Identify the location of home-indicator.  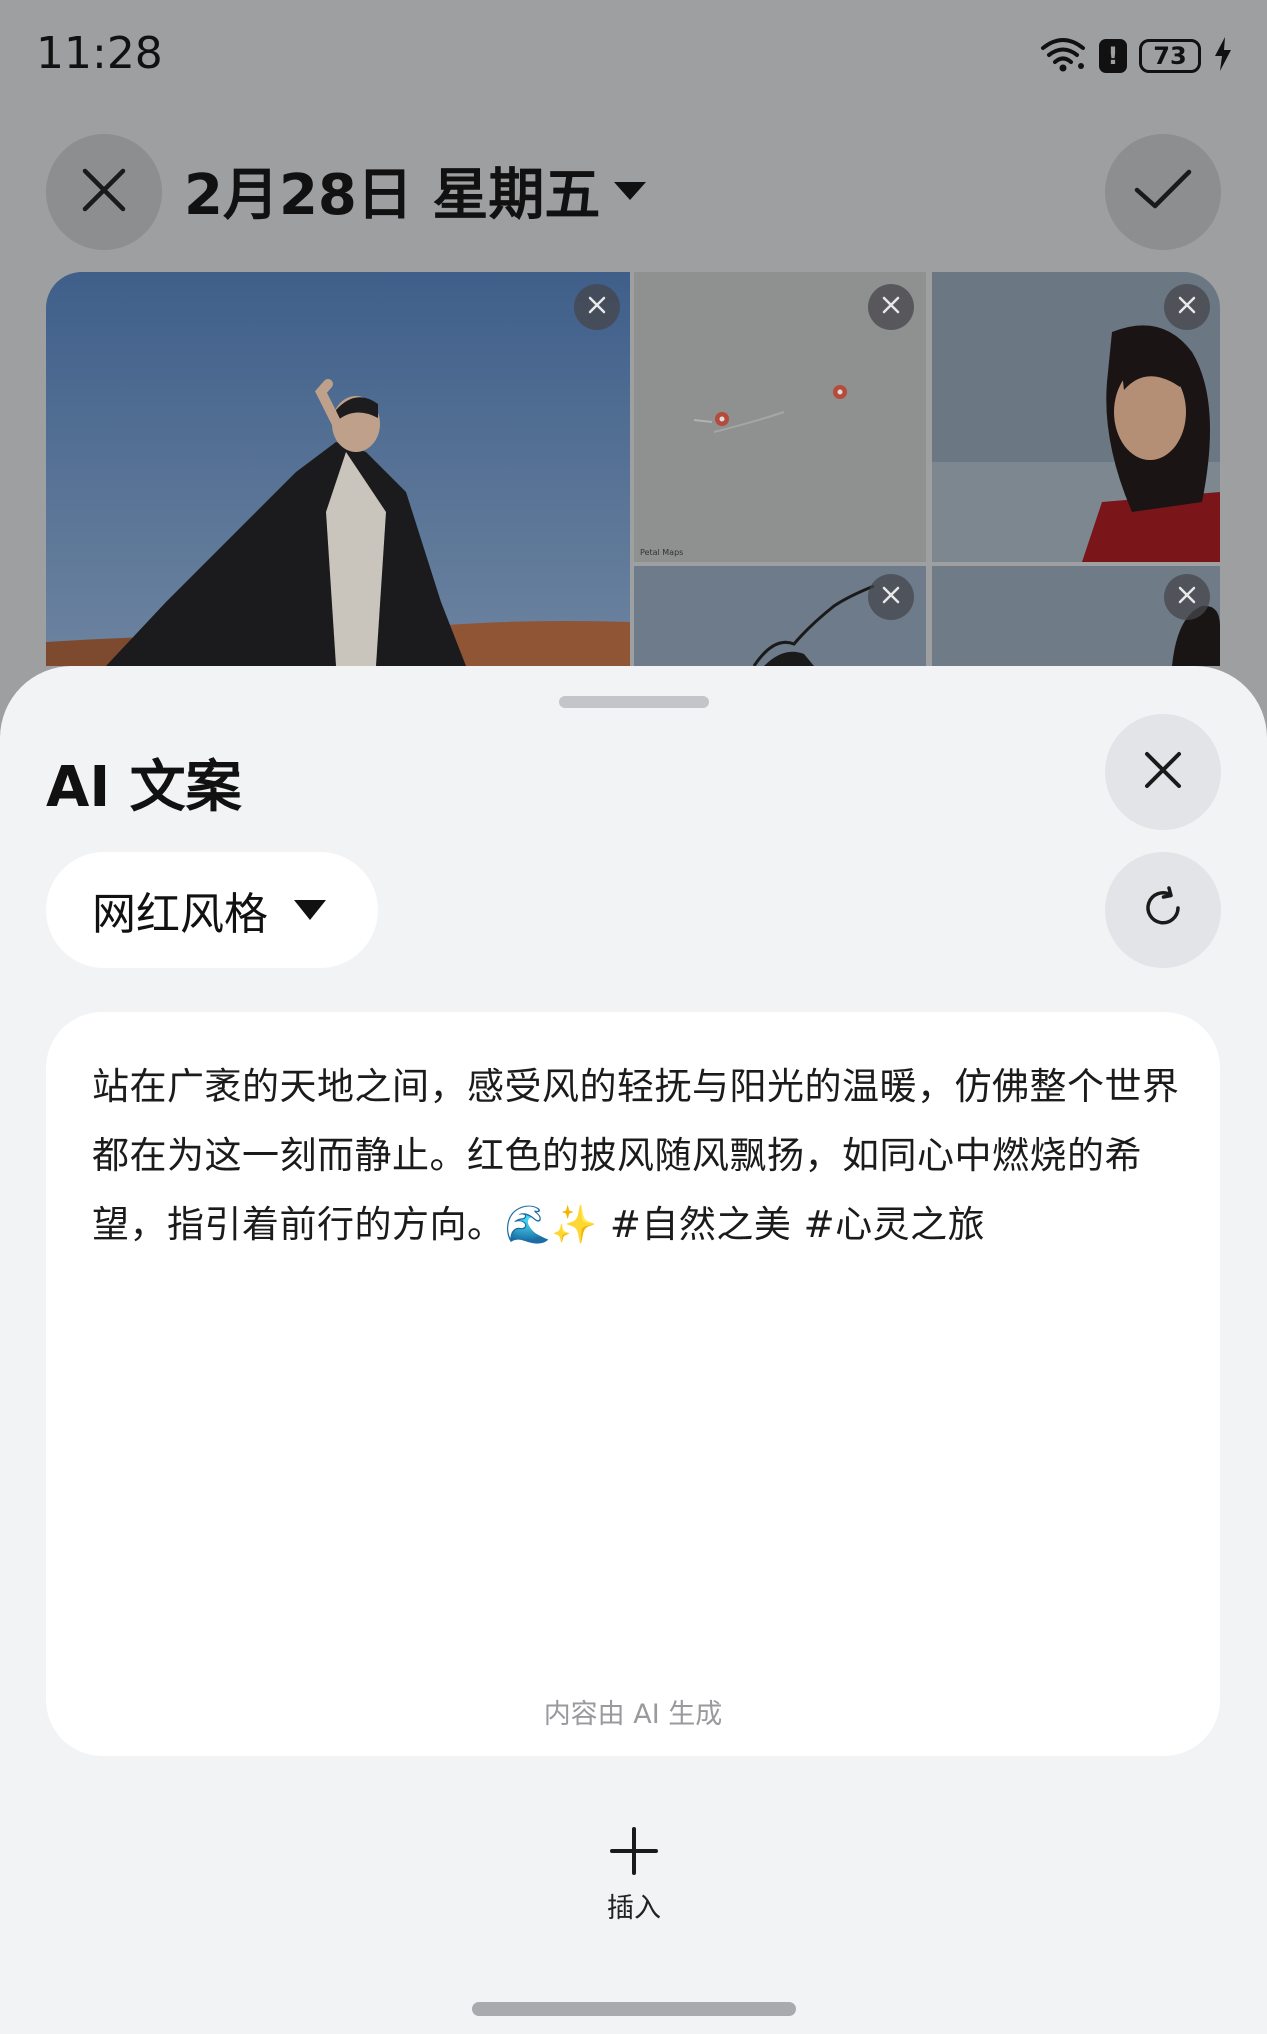
(634, 2009).